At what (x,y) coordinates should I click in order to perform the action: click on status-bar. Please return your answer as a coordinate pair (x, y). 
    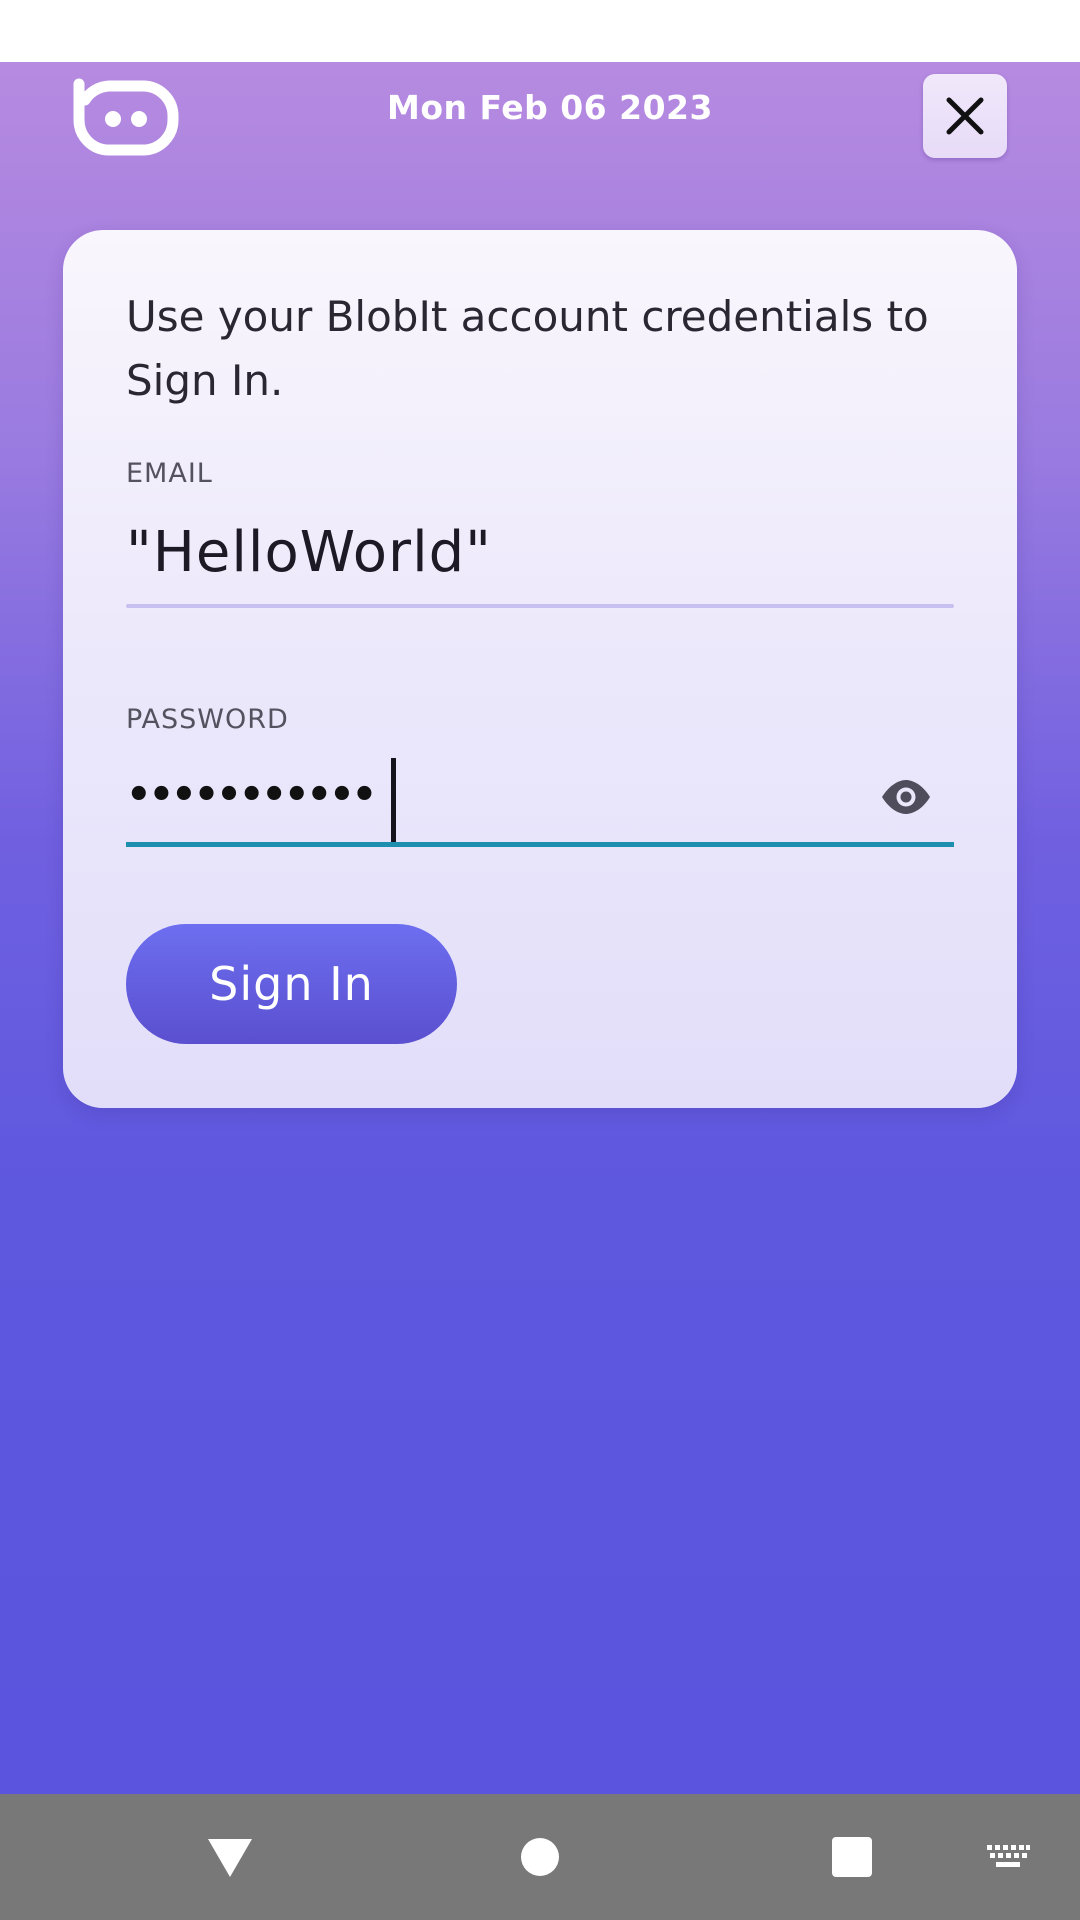
    Looking at the image, I should click on (540, 31).